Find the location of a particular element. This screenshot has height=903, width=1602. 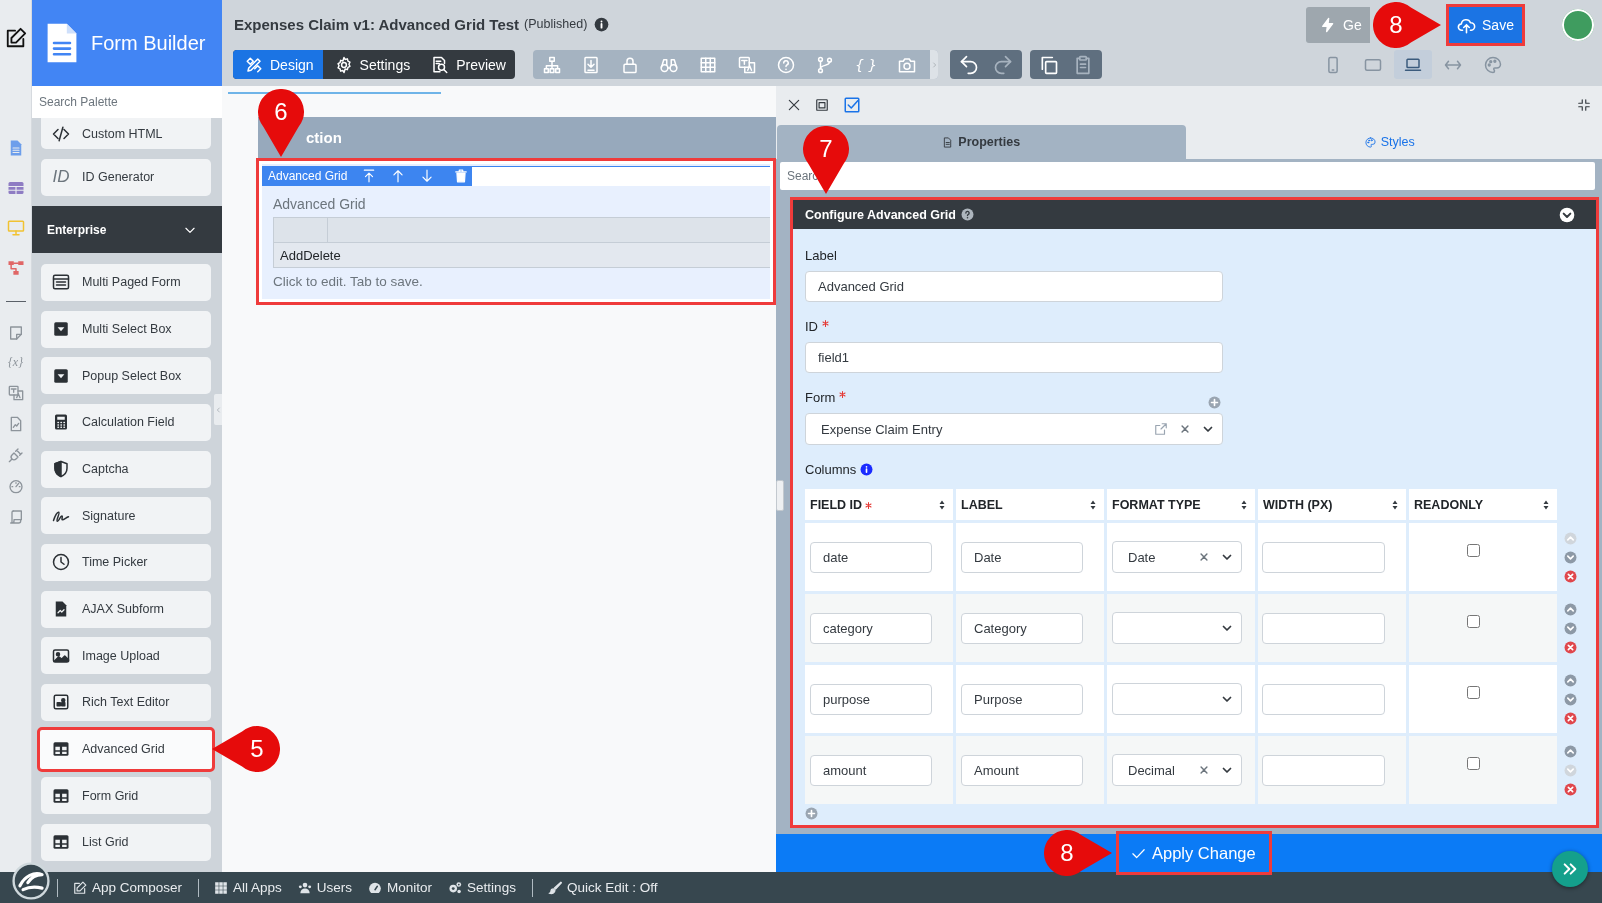

download-icon is located at coordinates (591, 64).